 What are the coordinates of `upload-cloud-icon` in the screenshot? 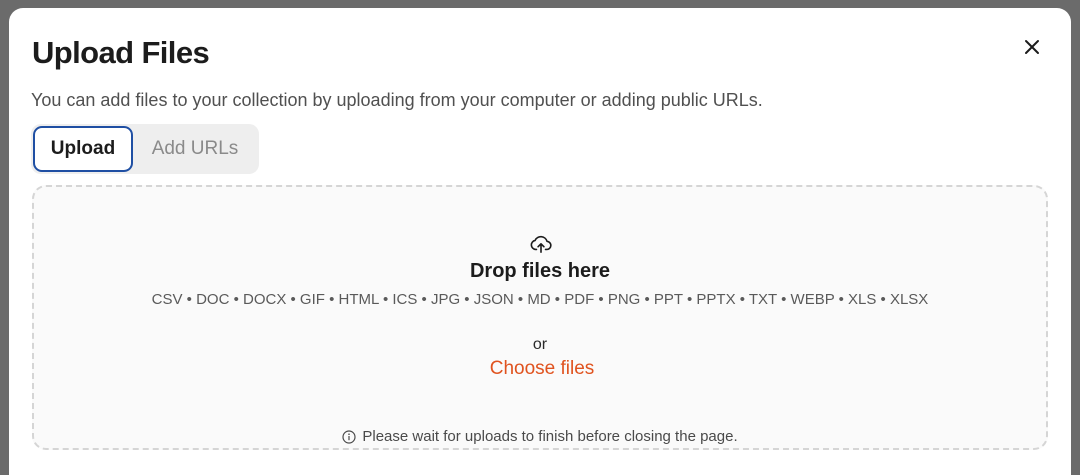 It's located at (541, 244).